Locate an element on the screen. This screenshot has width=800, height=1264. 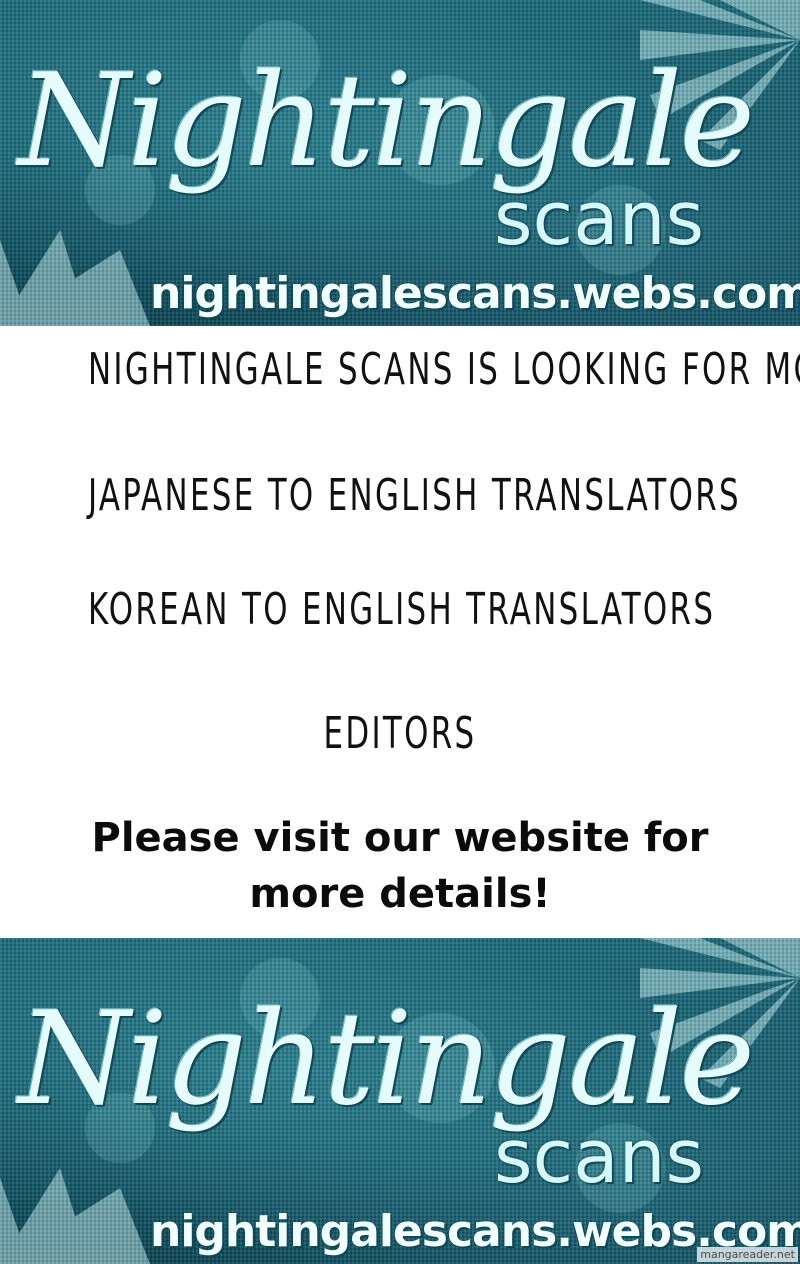
role-item: Japanese to English translators is located at coordinates (414, 495).